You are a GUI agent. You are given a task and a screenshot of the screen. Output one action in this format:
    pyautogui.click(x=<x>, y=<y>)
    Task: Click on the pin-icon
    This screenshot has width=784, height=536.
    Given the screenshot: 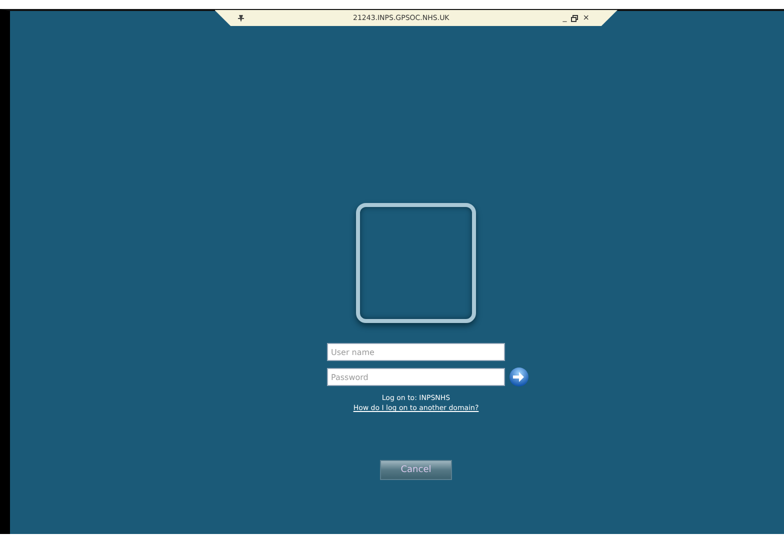 What is the action you would take?
    pyautogui.click(x=240, y=18)
    